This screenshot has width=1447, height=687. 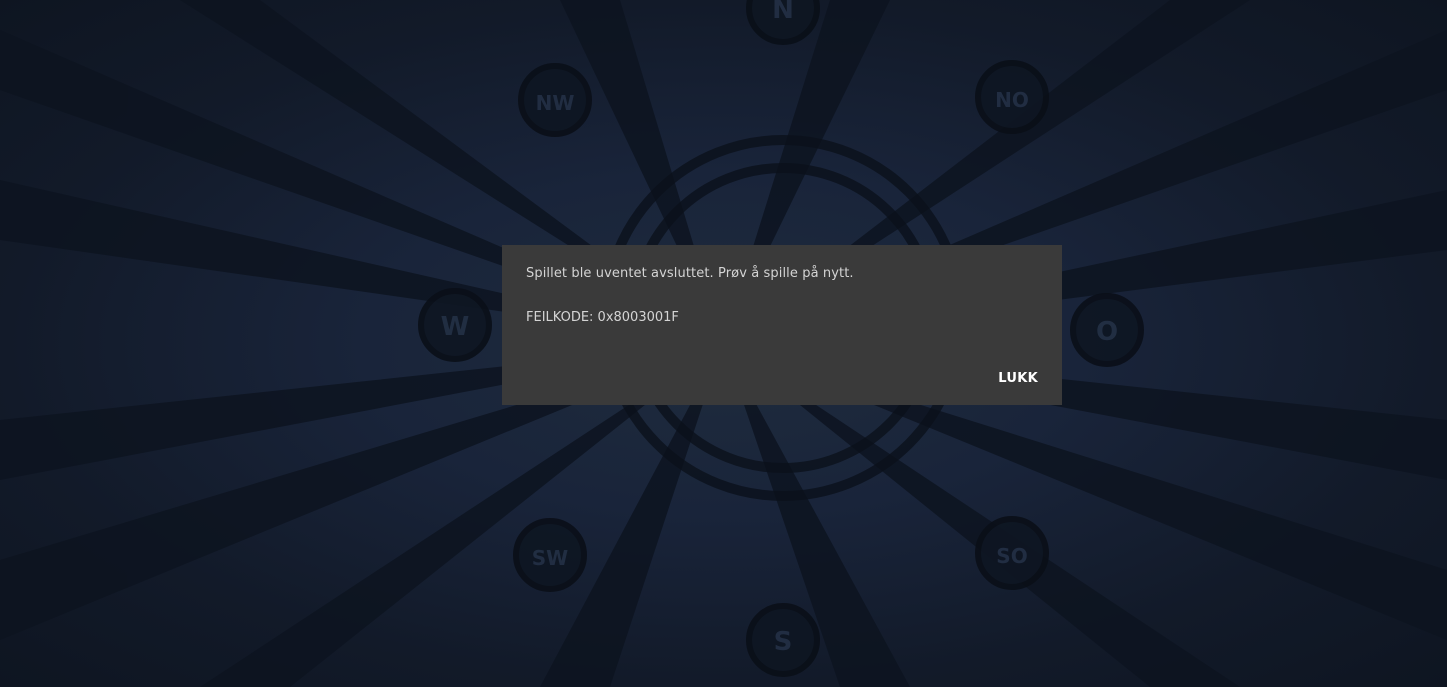 What do you see at coordinates (555, 103) in the screenshot?
I see `compass-letter-nw: NW` at bounding box center [555, 103].